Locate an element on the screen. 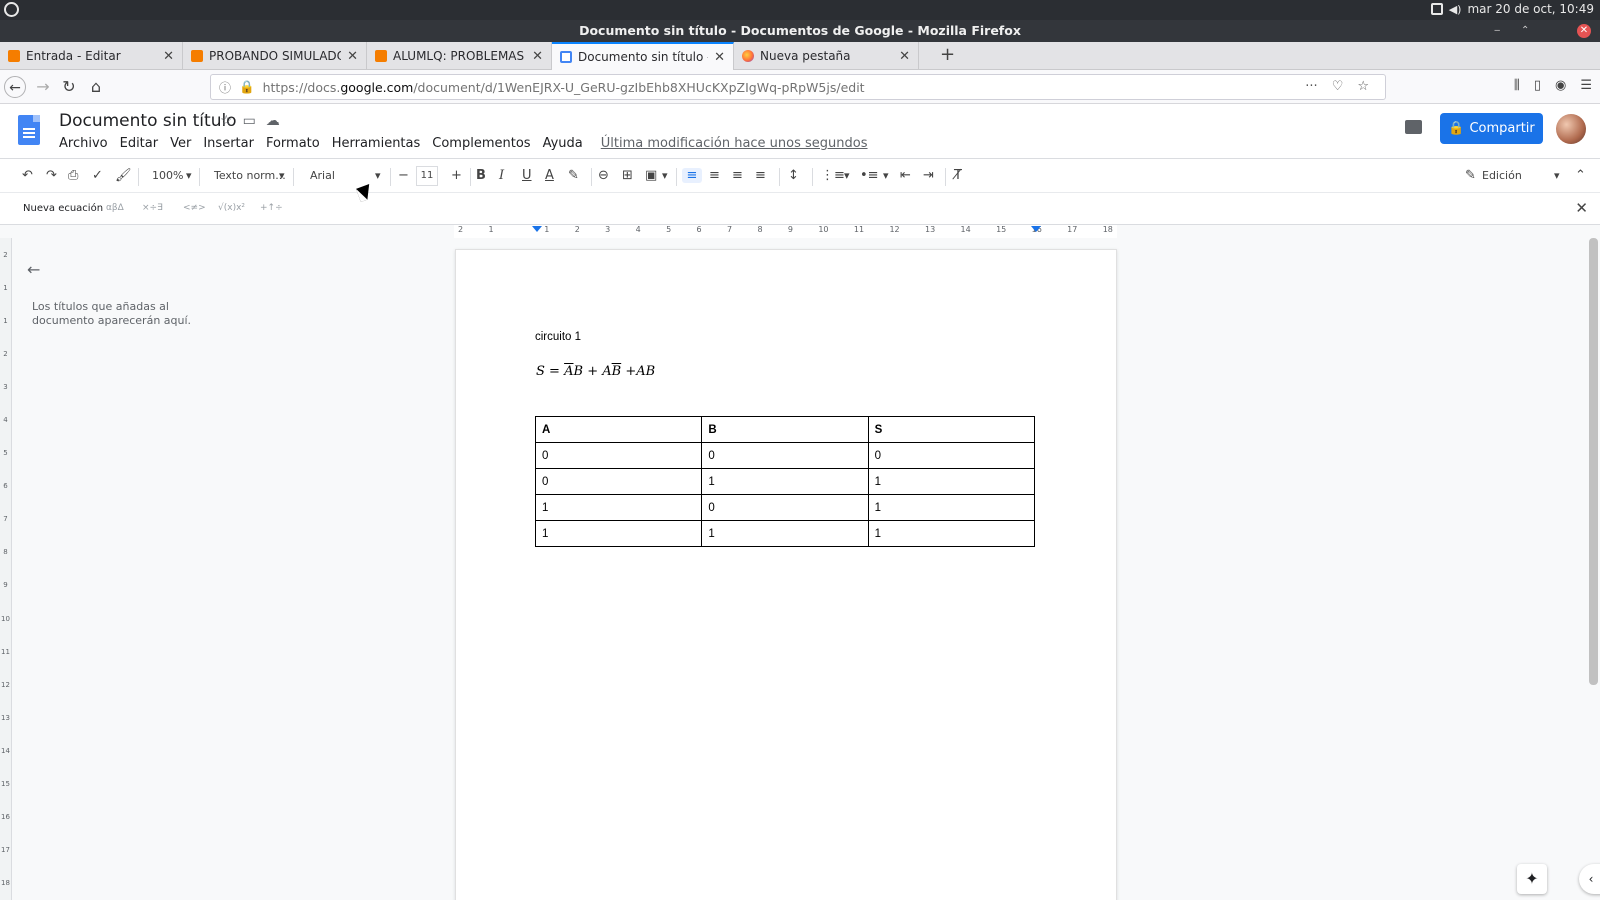 This screenshot has width=1600, height=900. share-button: 🔒 Compartir is located at coordinates (1491, 128).